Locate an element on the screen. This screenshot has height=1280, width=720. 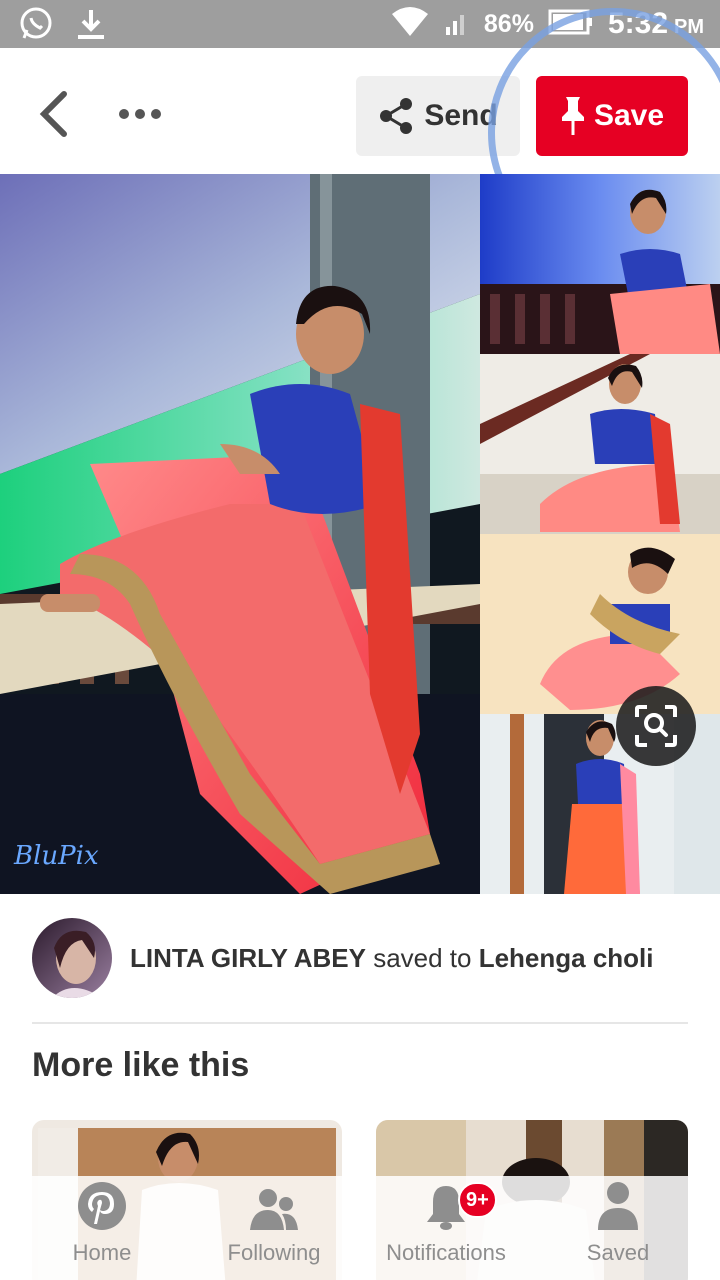
signal-icon is located at coordinates (457, 24).